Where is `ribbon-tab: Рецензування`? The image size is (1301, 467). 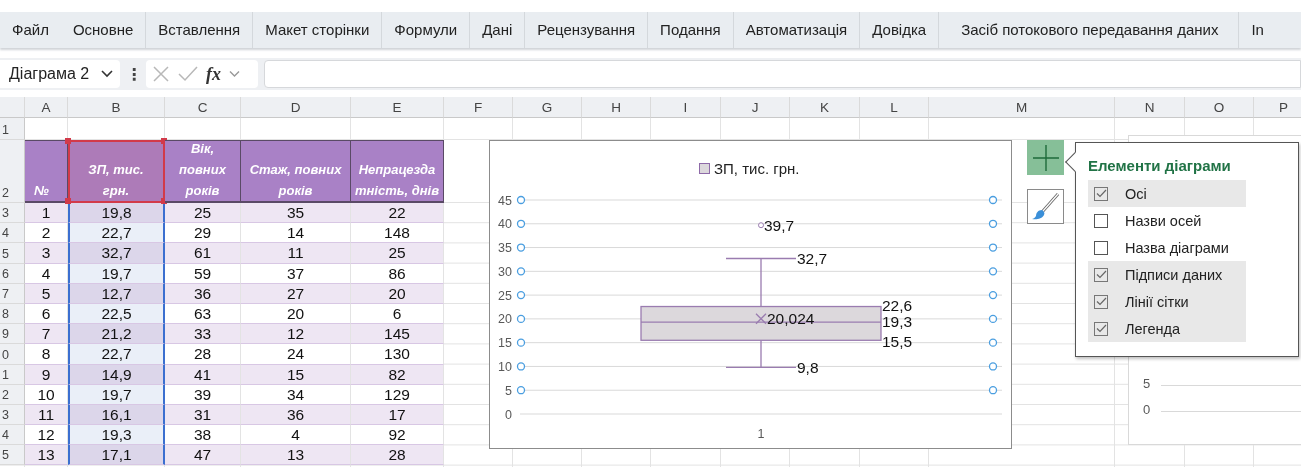
ribbon-tab: Рецензування is located at coordinates (587, 30).